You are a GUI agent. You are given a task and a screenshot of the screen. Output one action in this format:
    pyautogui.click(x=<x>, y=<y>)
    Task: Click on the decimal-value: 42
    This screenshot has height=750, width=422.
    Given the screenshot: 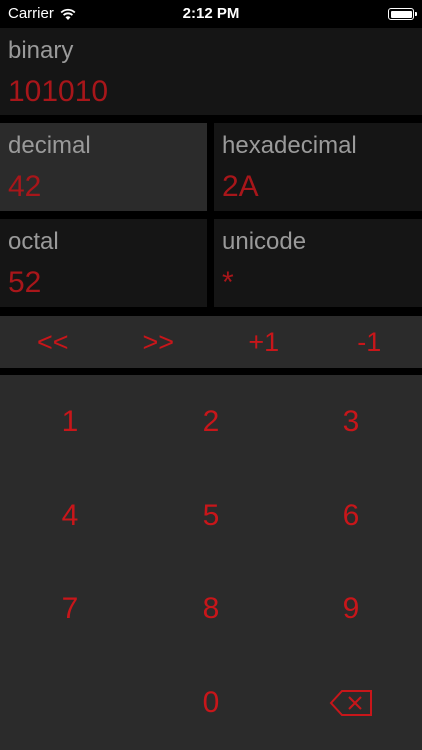 What is the action you would take?
    pyautogui.click(x=25, y=186)
    